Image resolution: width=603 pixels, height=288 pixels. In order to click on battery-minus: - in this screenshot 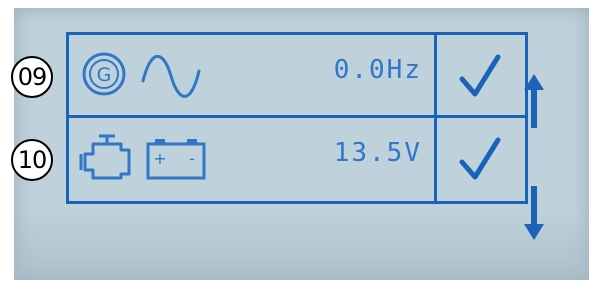, I will do `click(192, 158)`.